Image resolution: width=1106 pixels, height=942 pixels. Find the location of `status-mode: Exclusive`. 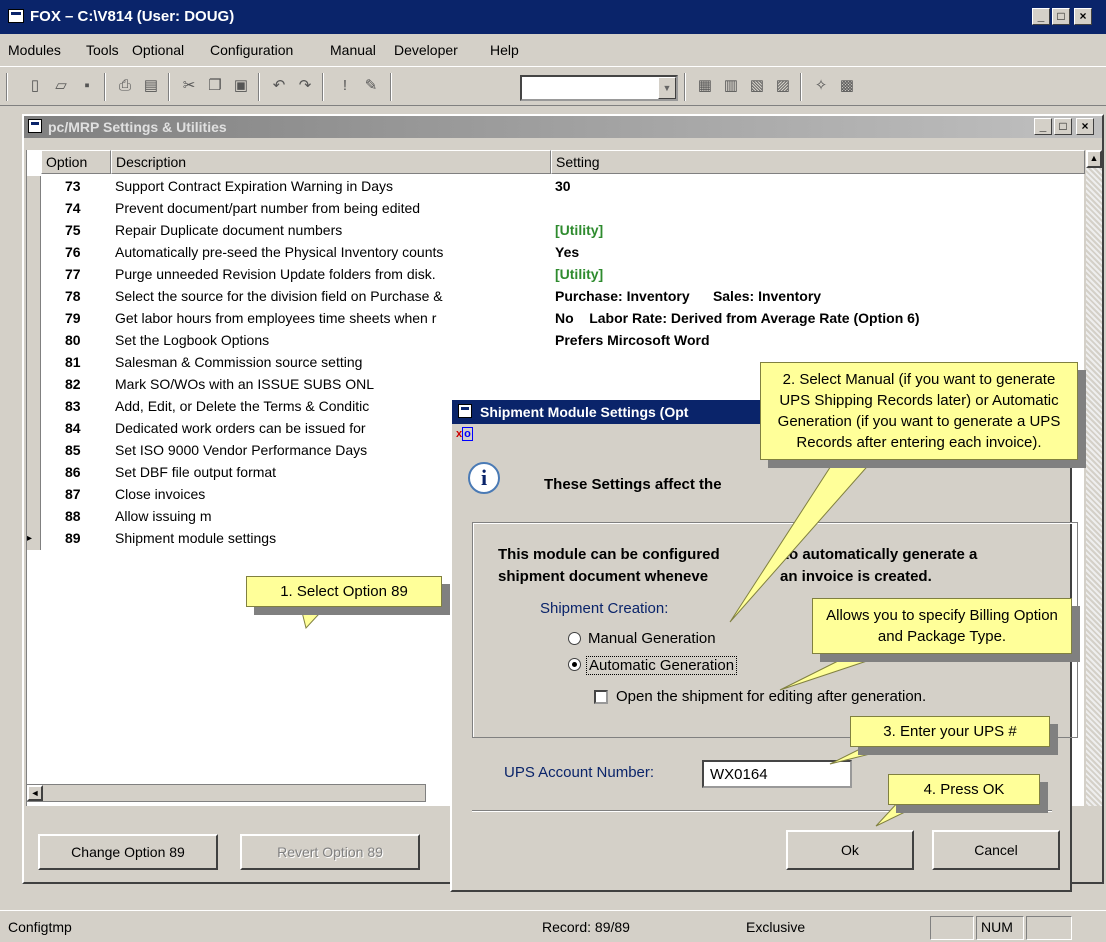

status-mode: Exclusive is located at coordinates (776, 927).